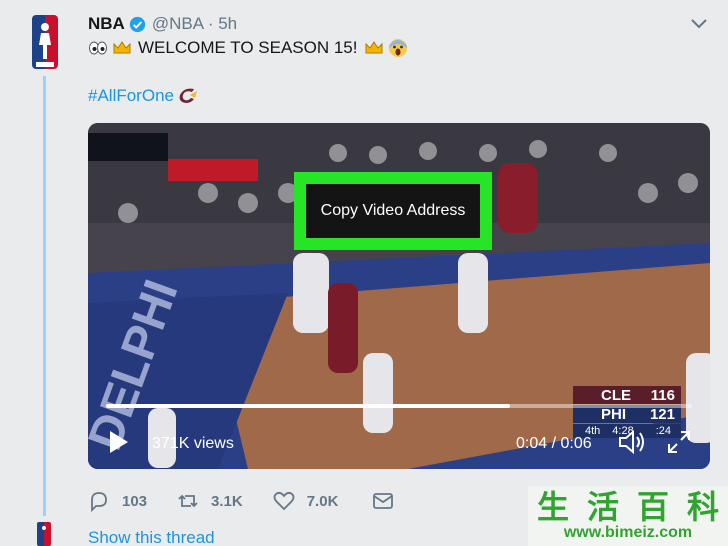  Describe the element at coordinates (552, 507) in the screenshot. I see `watermark-char: 生` at that location.